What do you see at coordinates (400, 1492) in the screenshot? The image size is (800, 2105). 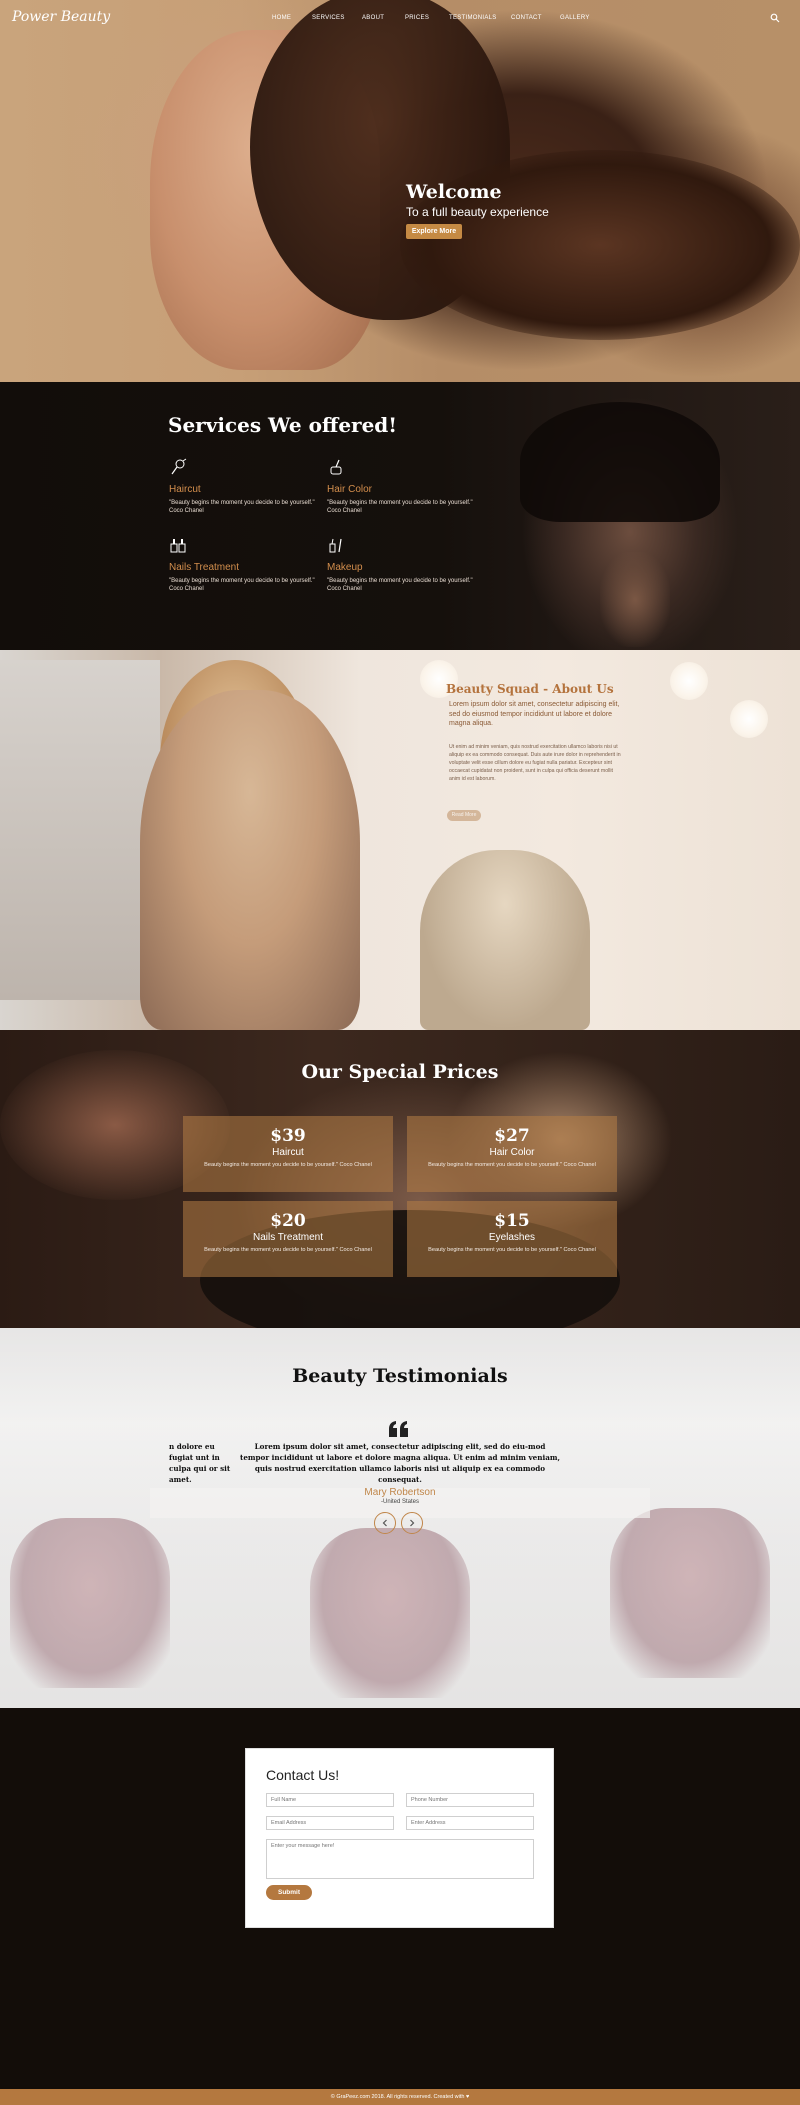 I see `testimonial-author: Mary Robertson` at bounding box center [400, 1492].